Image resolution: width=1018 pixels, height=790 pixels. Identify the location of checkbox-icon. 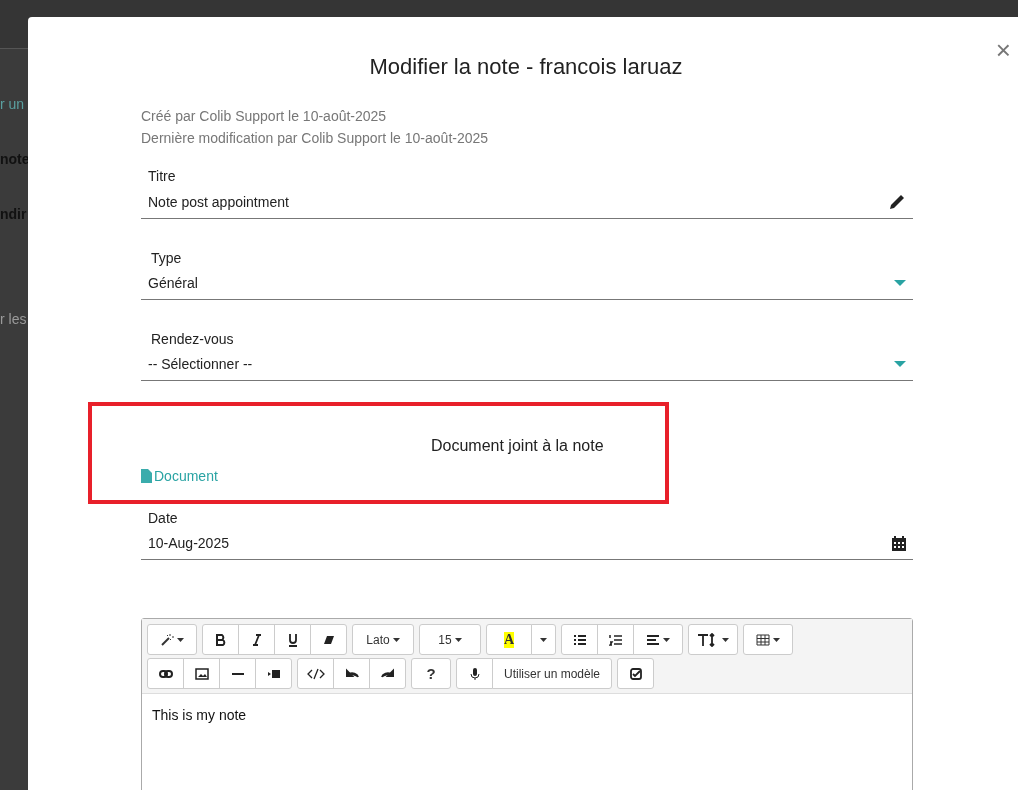
(635, 673).